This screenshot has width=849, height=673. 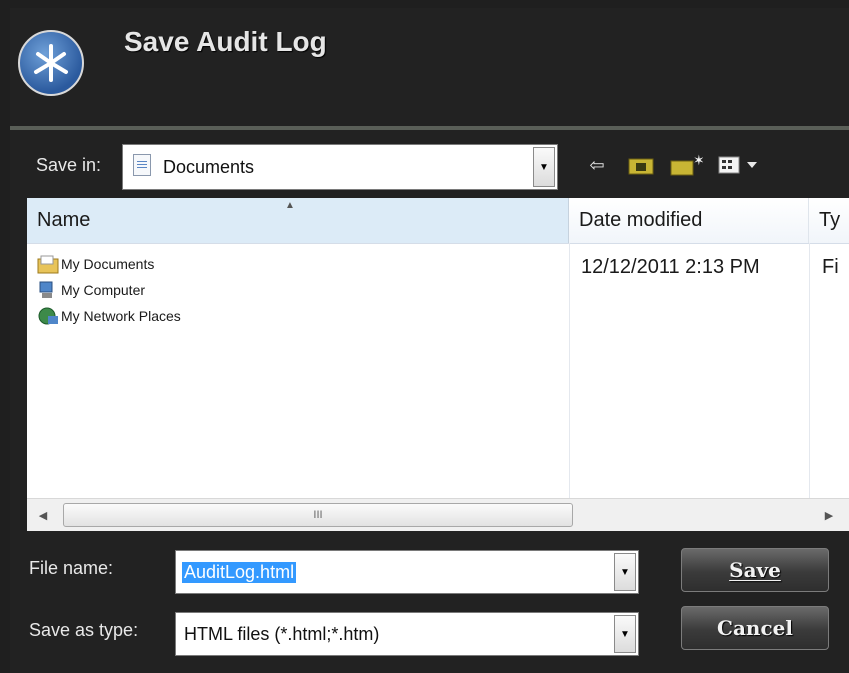 What do you see at coordinates (48, 290) in the screenshot?
I see `my-computer-icon` at bounding box center [48, 290].